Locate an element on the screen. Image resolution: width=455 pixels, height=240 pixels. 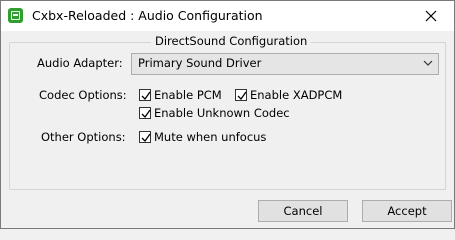
enable-pcm-checkbox: Enable PCM is located at coordinates (180, 95).